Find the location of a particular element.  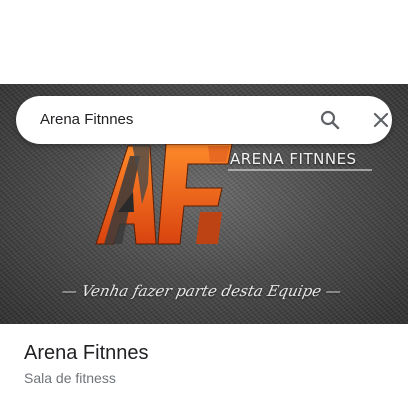

logo-tagline: — Venha fazer parte desta Equipe — is located at coordinates (201, 291).